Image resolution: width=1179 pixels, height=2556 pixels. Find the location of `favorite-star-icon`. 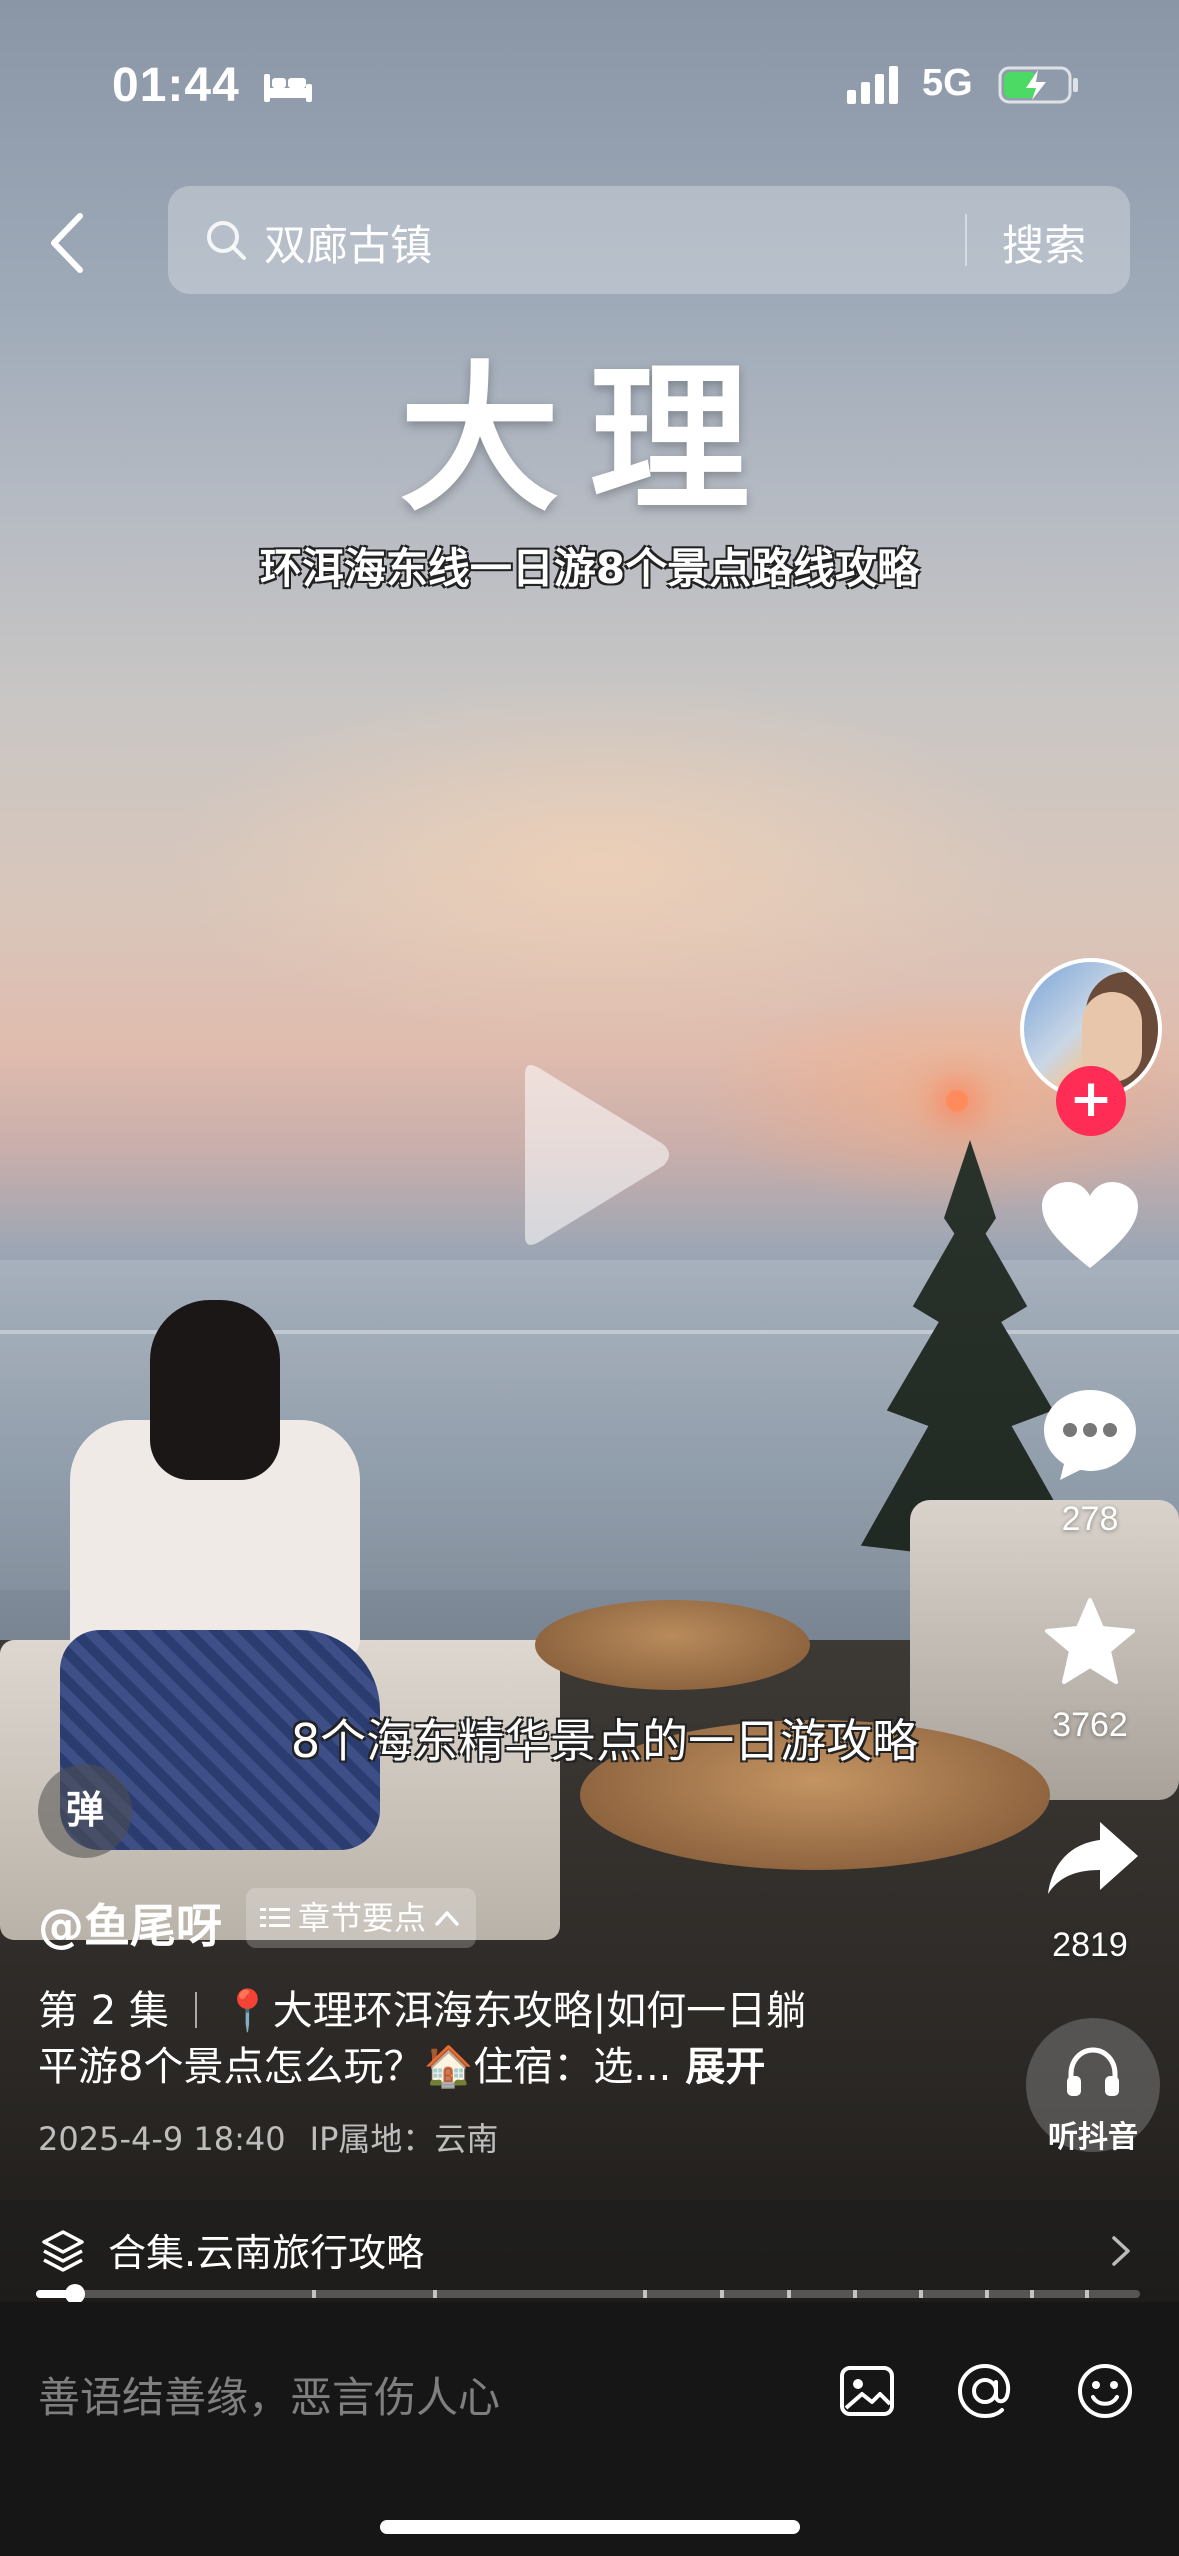

favorite-star-icon is located at coordinates (1090, 1642).